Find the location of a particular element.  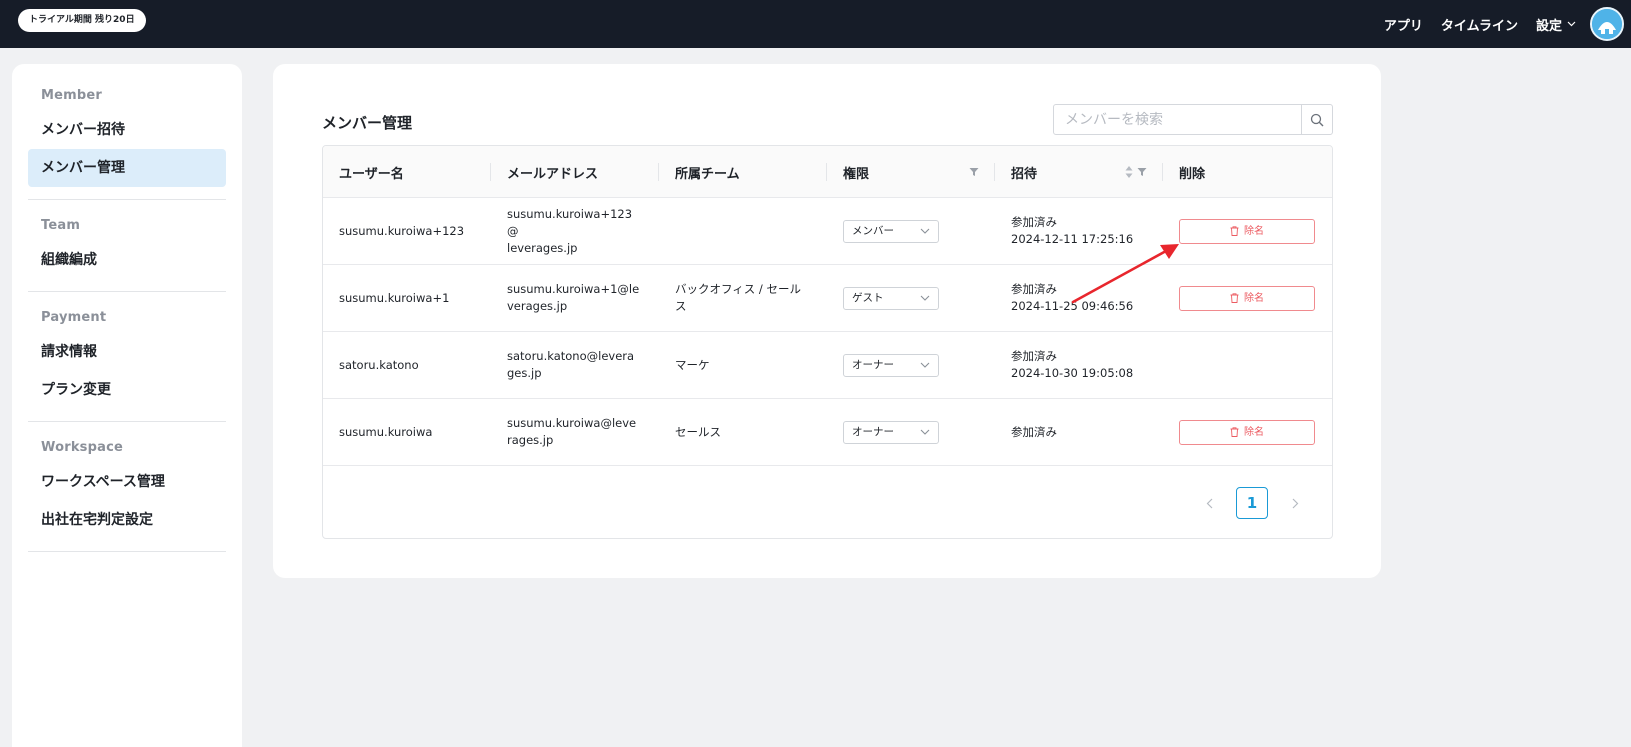

sidebar-group-payment: Payment 請求情報 プラン変更 is located at coordinates (127, 363).